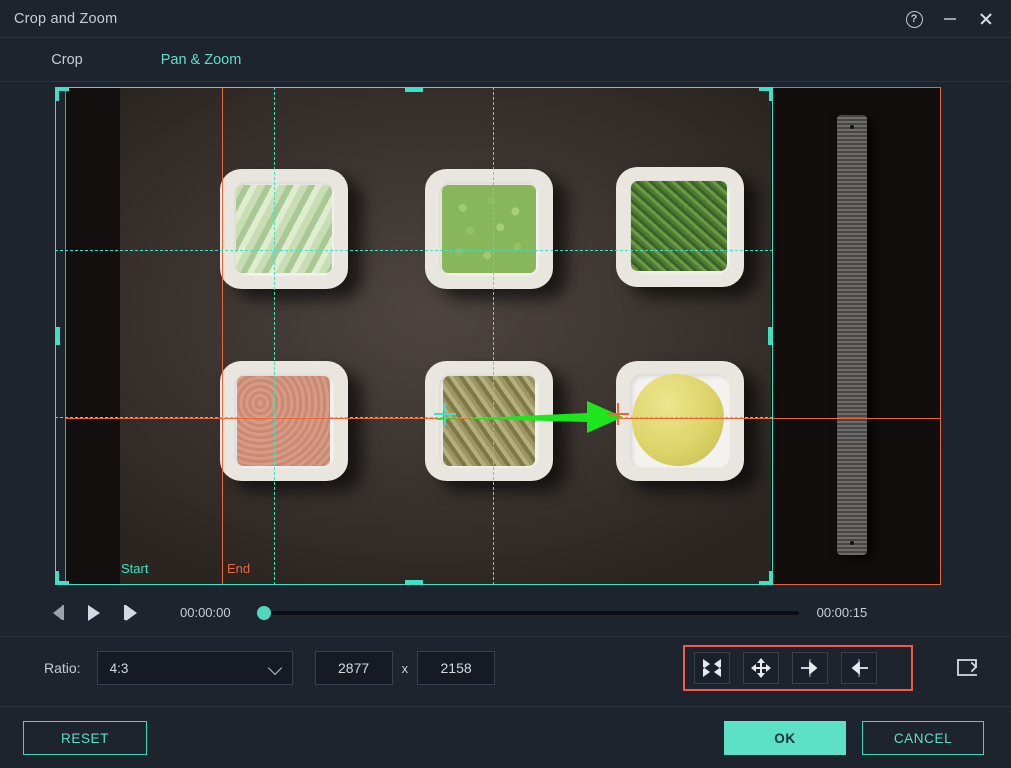  Describe the element at coordinates (852, 335) in the screenshot. I see `grater` at that location.